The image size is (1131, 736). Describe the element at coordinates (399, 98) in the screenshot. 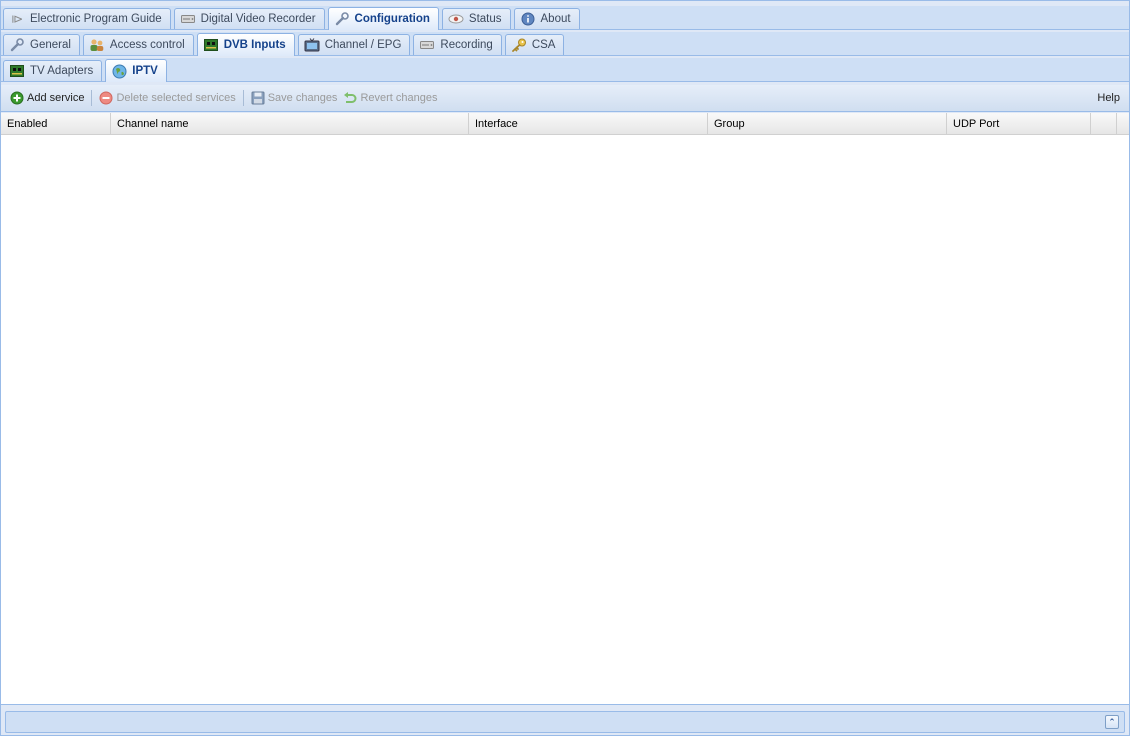

I see `revert-changes-label: Revert changes` at that location.